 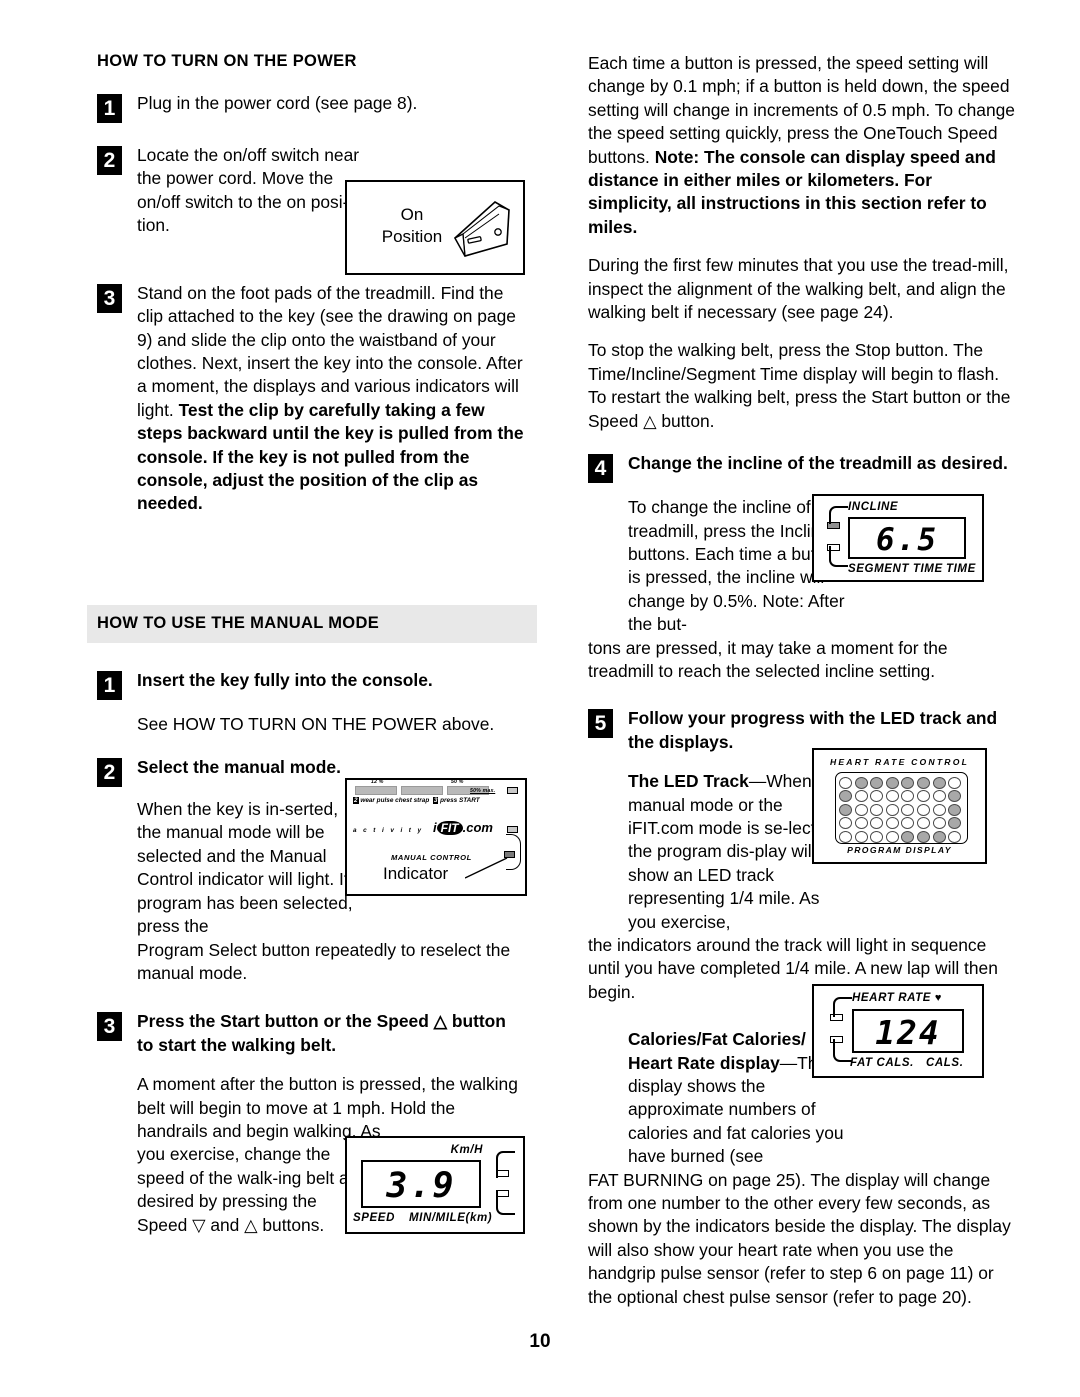 What do you see at coordinates (512, 790) in the screenshot?
I see `console-led-top` at bounding box center [512, 790].